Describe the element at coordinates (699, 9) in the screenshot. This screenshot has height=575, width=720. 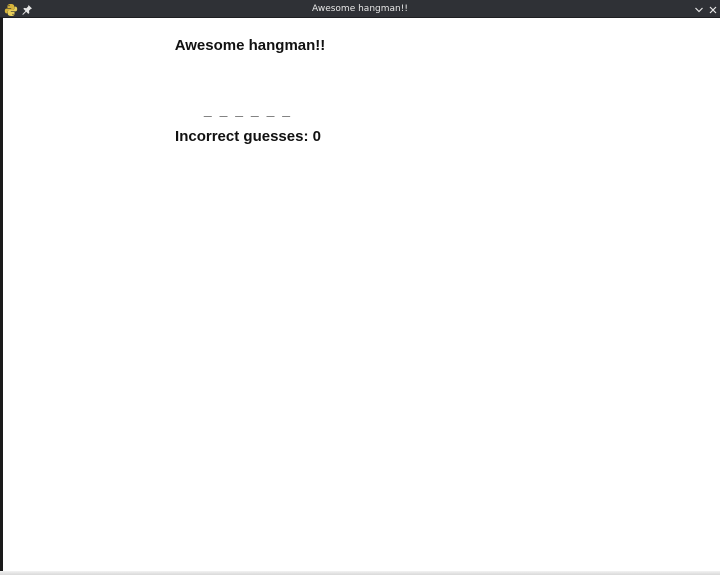
I see `chevron-down-icon` at that location.